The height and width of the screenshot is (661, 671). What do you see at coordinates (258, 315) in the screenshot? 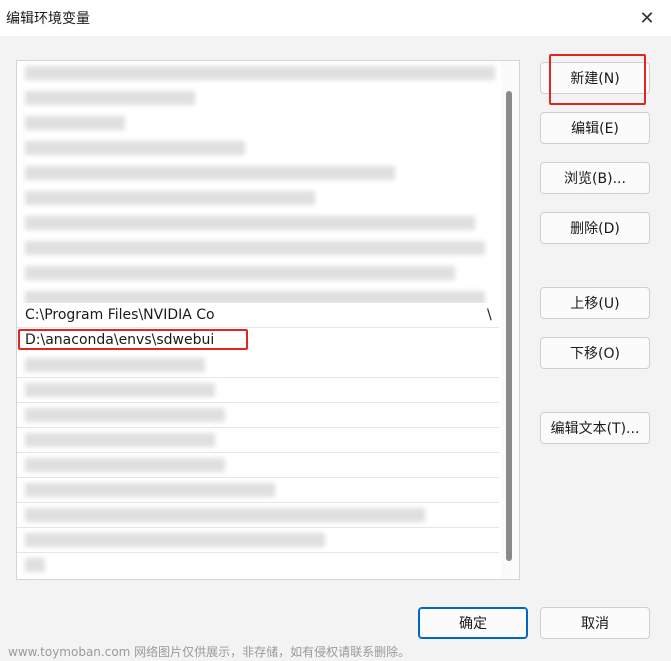
I see `list-item-nvidia: C:\Program Files\NVIDIA Co \` at bounding box center [258, 315].